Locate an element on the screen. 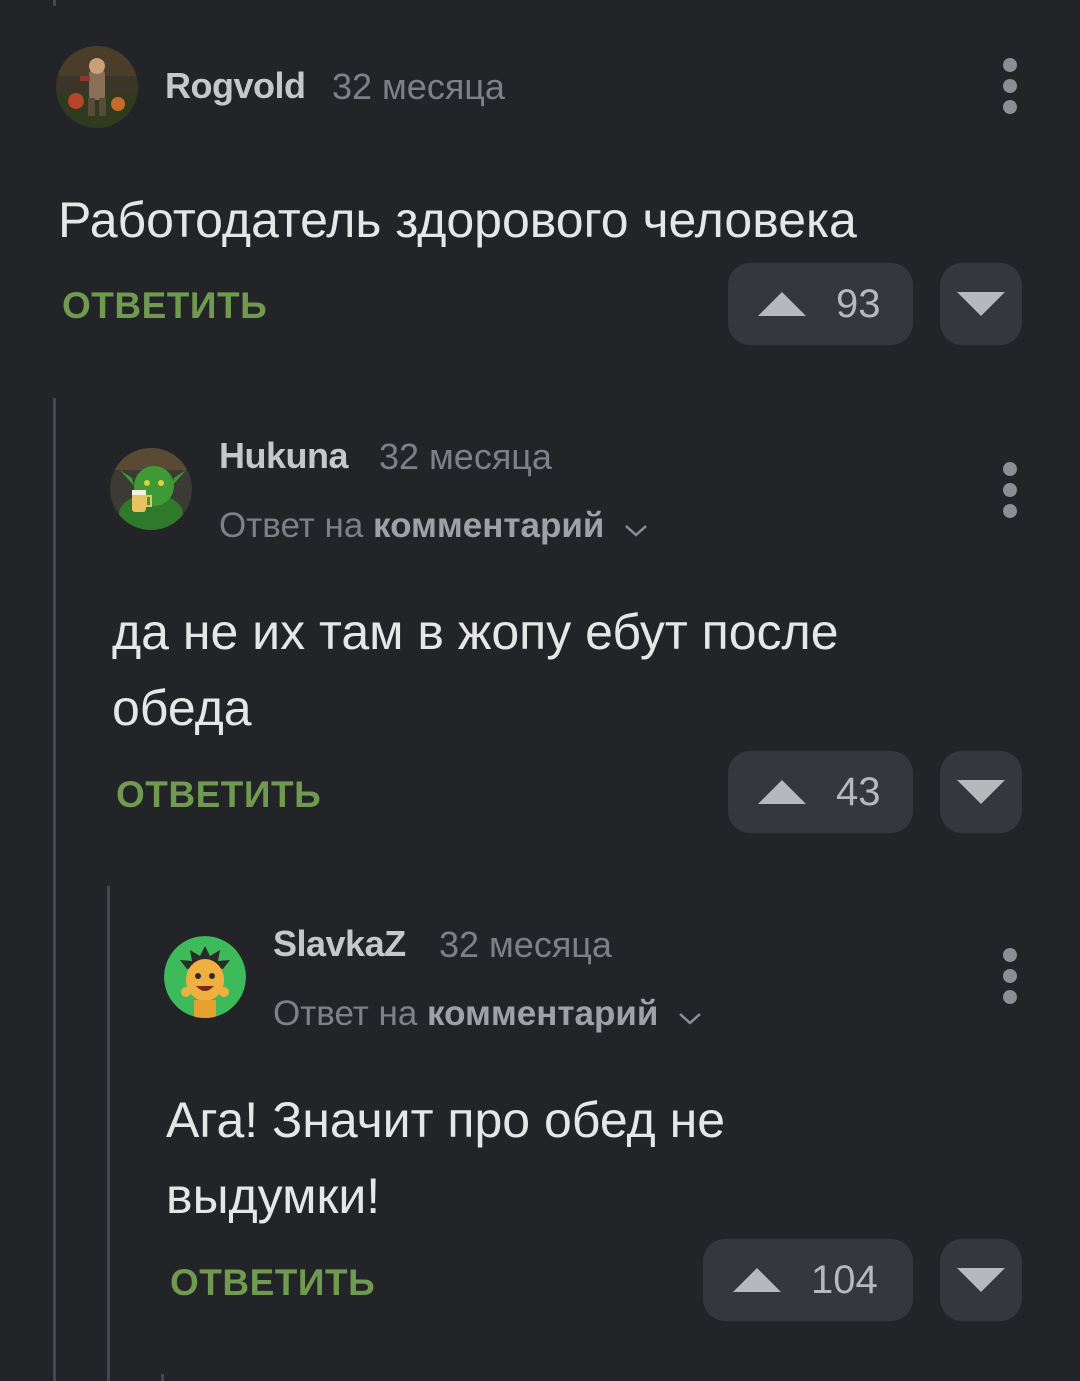 The height and width of the screenshot is (1381, 1080). reply-to: Ответ на комментарий is located at coordinates (487, 1015).